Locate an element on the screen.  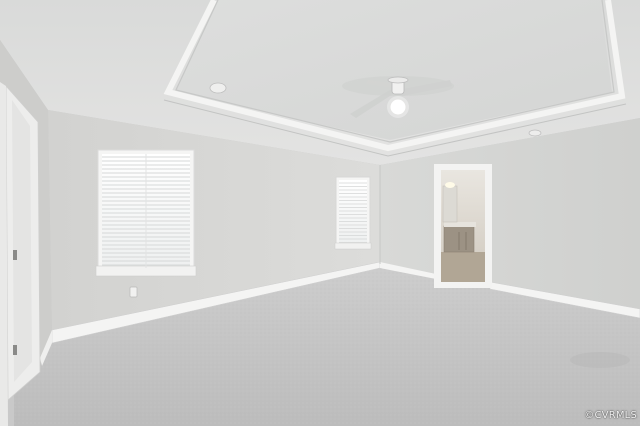
window-blinds-icon is located at coordinates (146, 213).